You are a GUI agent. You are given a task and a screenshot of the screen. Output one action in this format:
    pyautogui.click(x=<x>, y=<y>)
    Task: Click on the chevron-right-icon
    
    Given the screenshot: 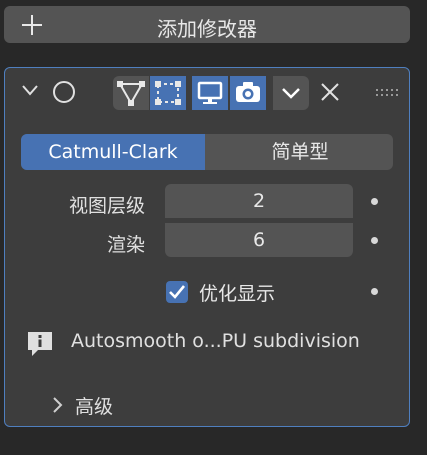 What is the action you would take?
    pyautogui.click(x=57, y=405)
    